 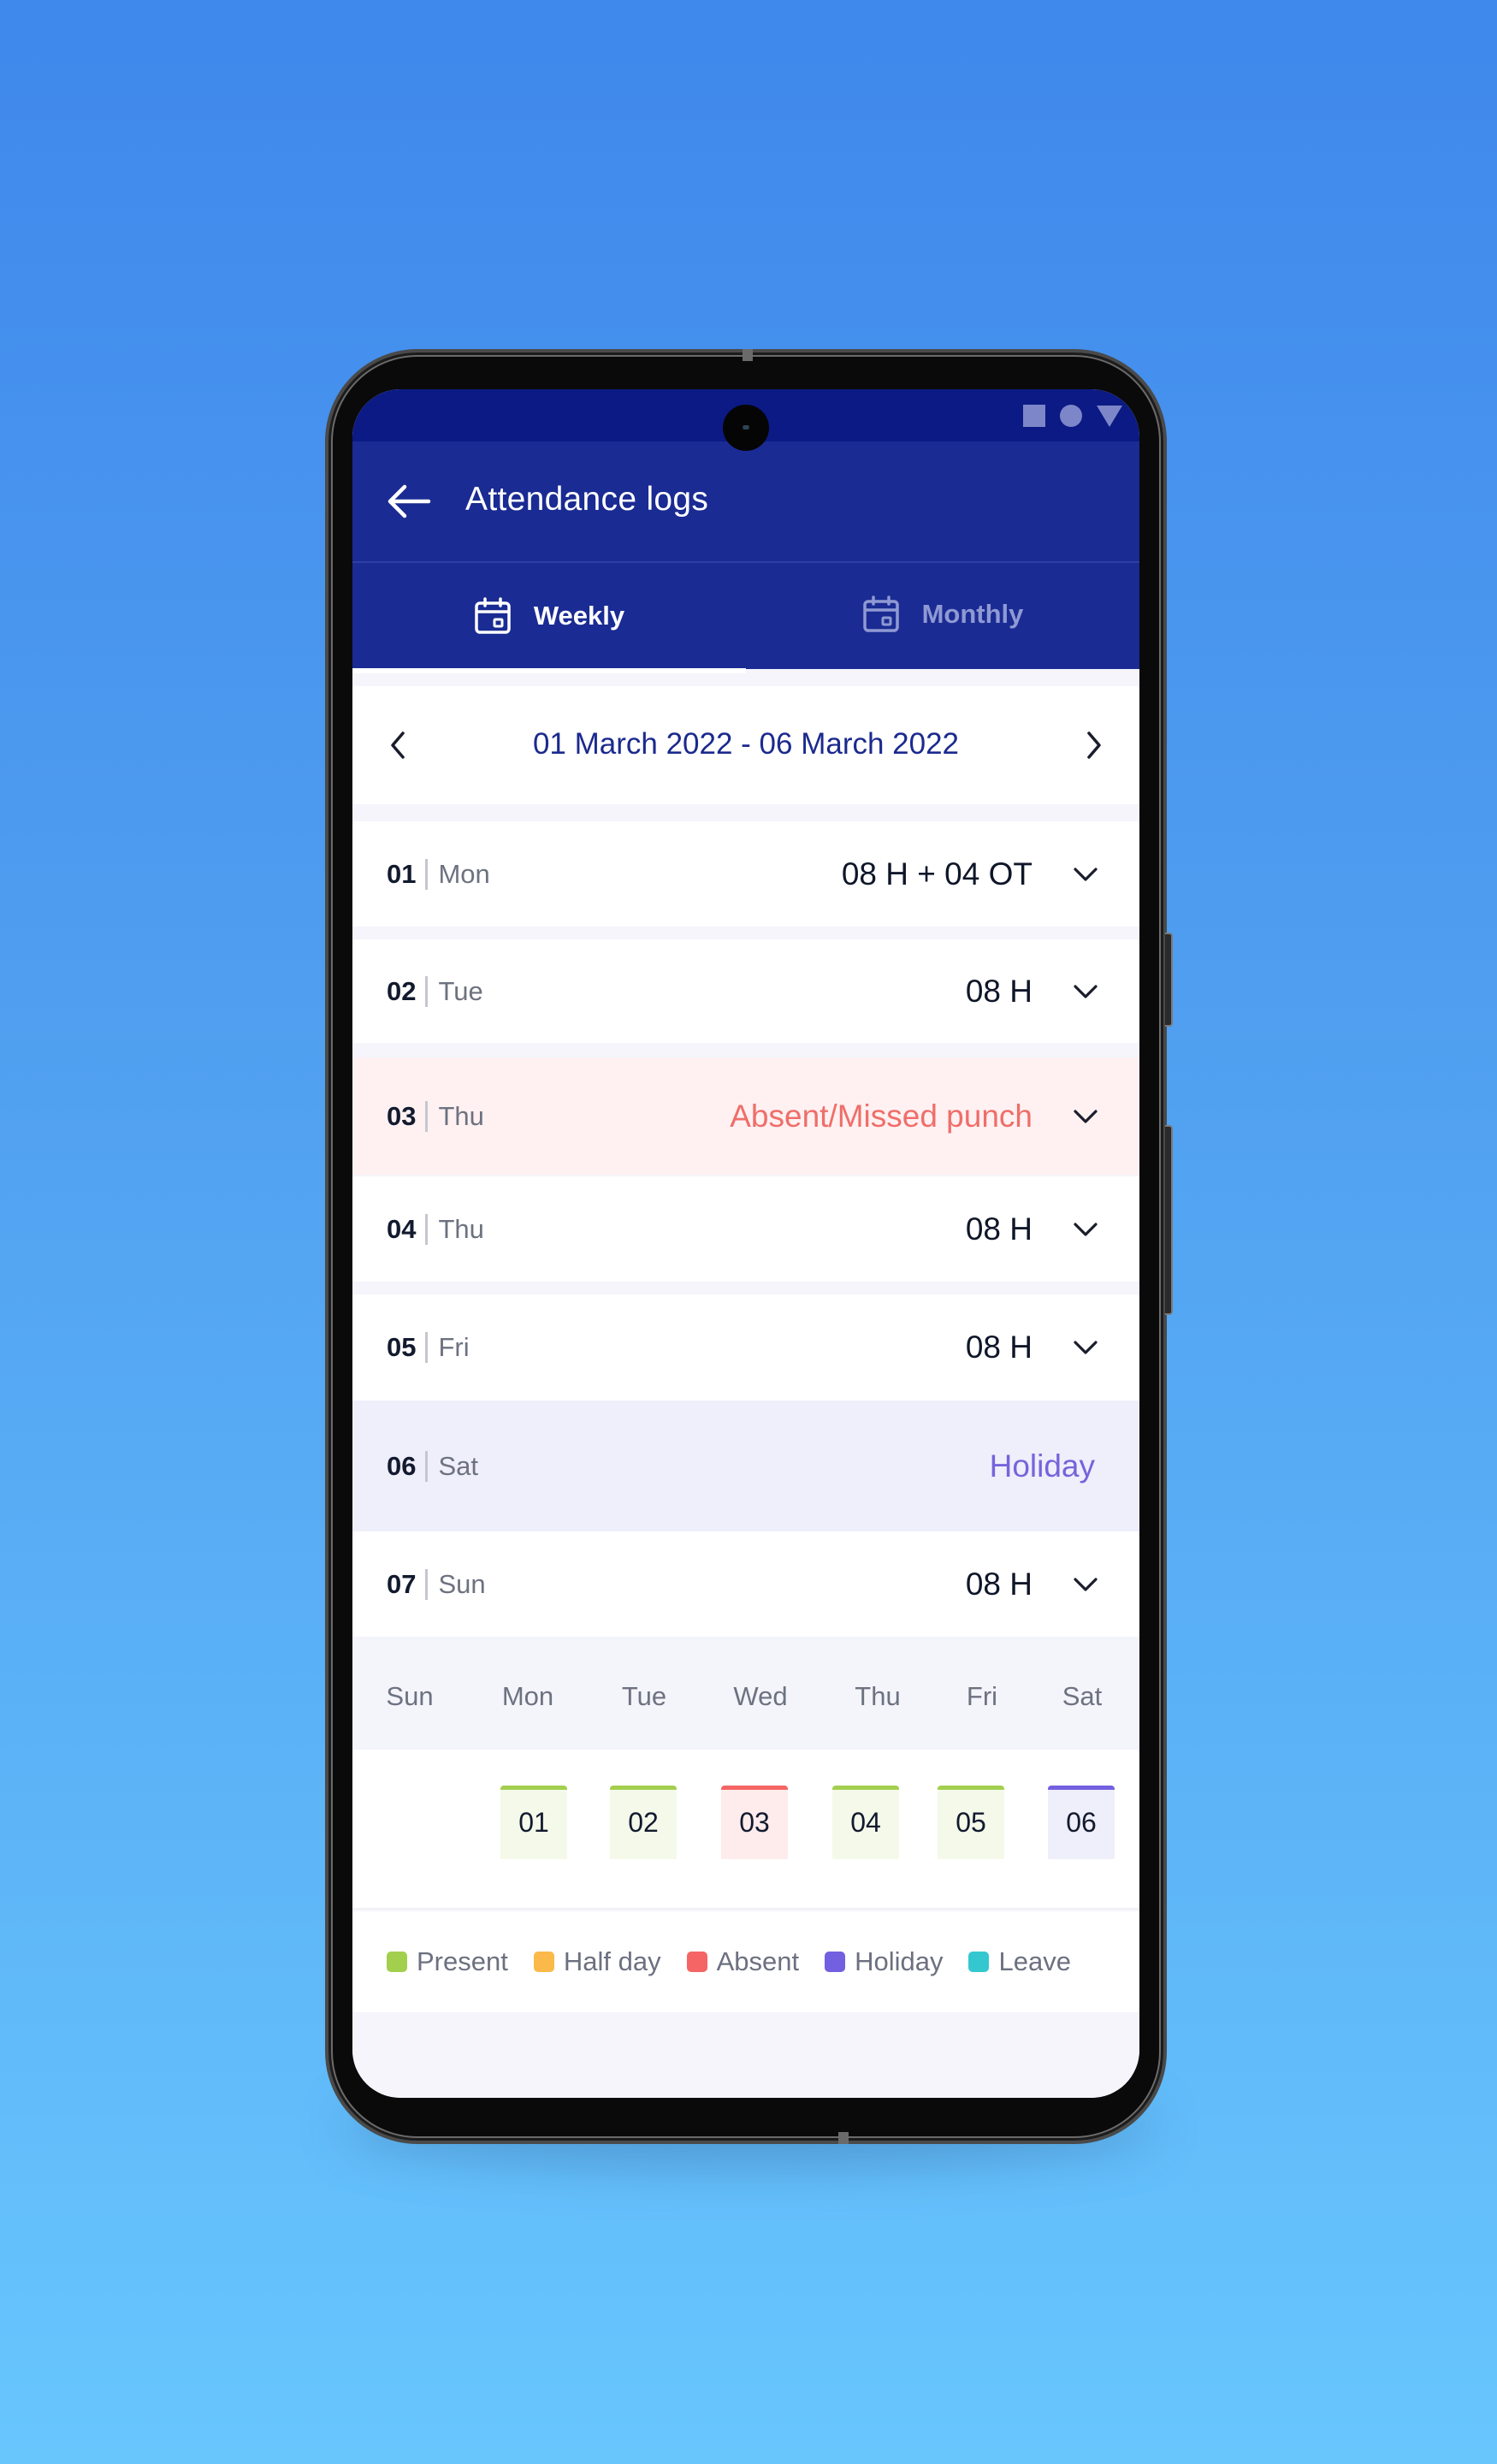 I want to click on legend-item: Present, so click(x=447, y=1961).